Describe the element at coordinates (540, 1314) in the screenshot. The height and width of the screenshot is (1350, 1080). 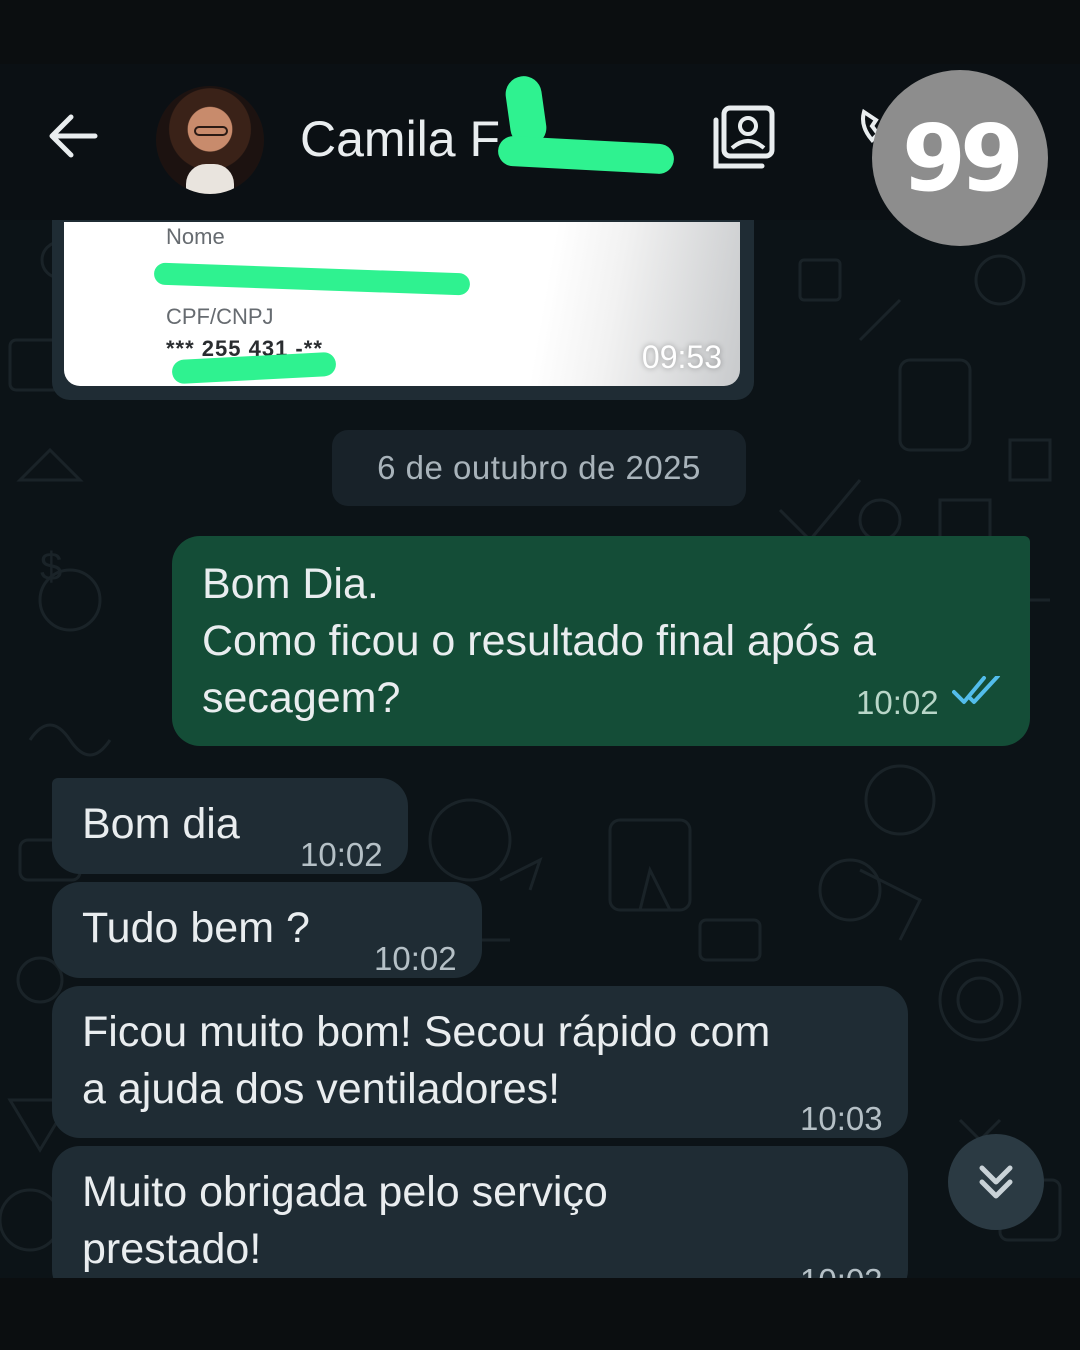
I see `bottom-frame` at that location.